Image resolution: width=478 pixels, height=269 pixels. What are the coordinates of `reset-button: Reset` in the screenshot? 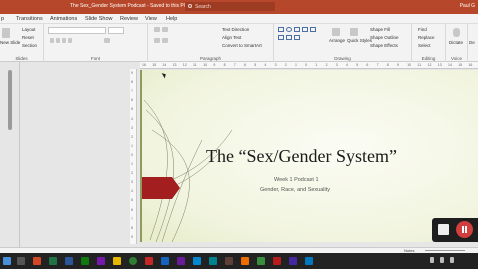 It's located at (28, 37).